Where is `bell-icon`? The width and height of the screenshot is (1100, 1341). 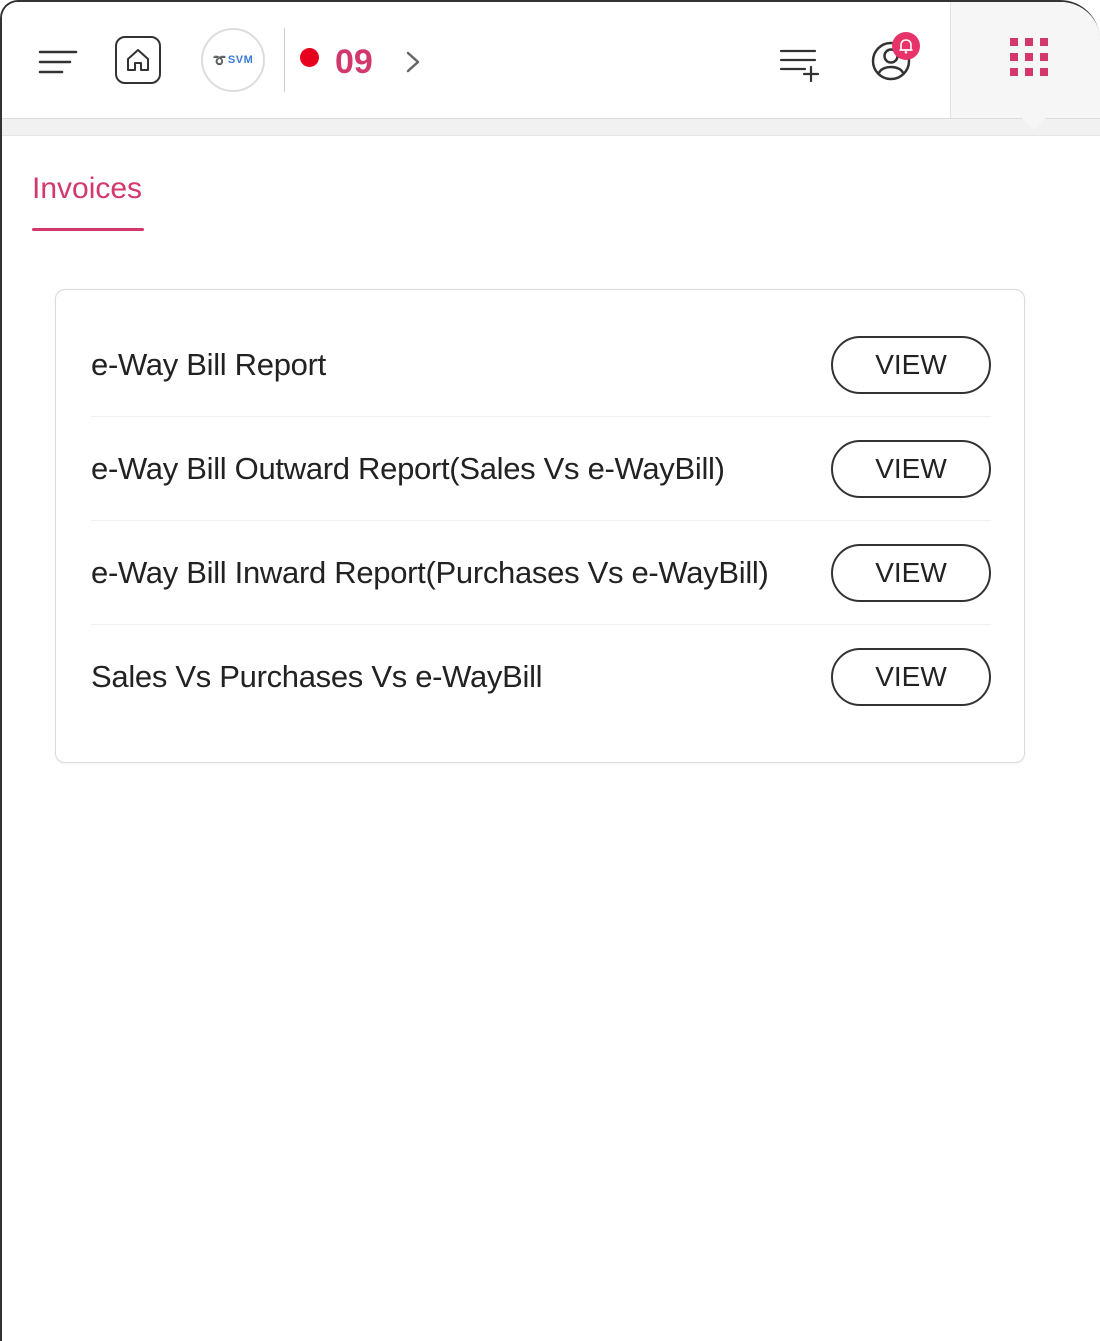
bell-icon is located at coordinates (906, 46).